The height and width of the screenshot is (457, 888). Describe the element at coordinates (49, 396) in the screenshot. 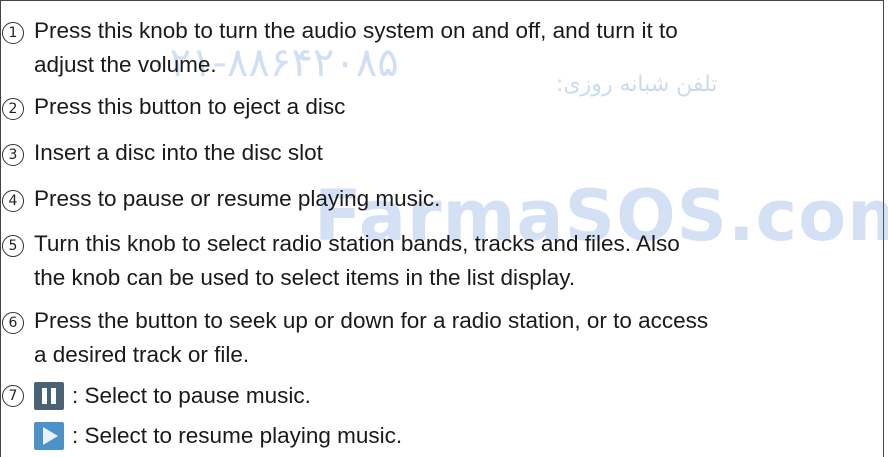

I see `pause-icon` at that location.